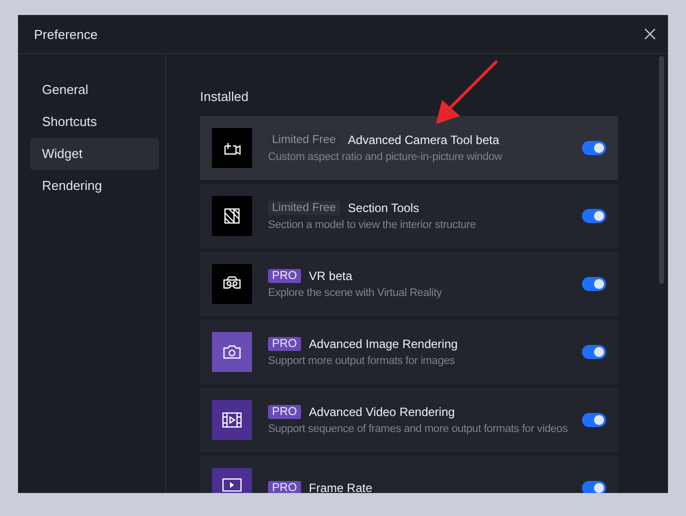  Describe the element at coordinates (418, 429) in the screenshot. I see `widget-description: Support sequence of frames and more output formats for videos` at that location.